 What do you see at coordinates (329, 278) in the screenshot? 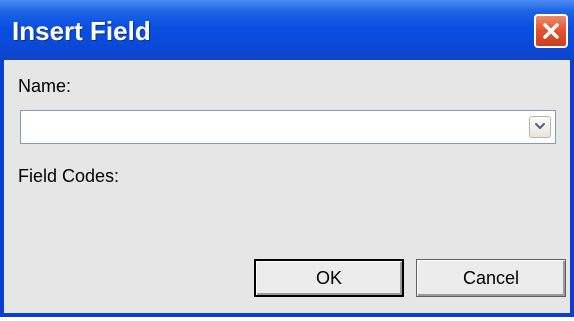
I see `ok-button: OK` at bounding box center [329, 278].